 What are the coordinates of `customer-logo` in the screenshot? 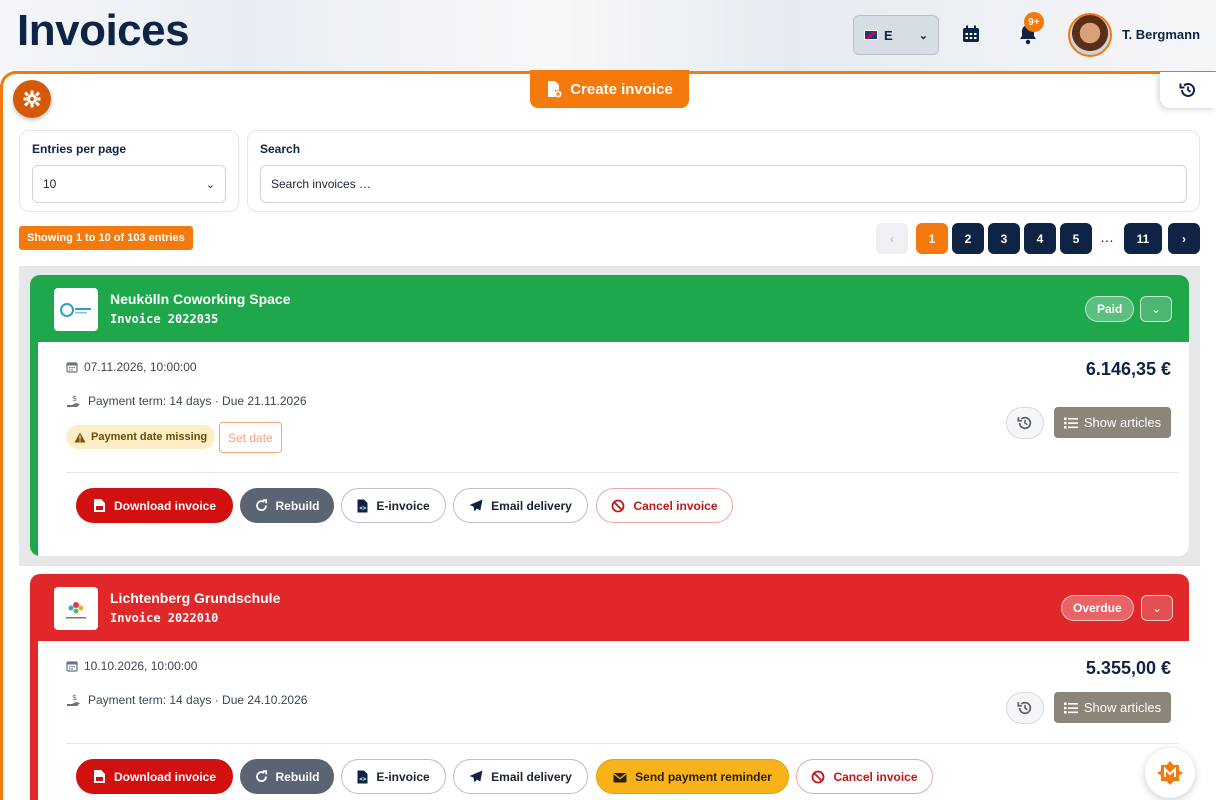 It's located at (76, 608).